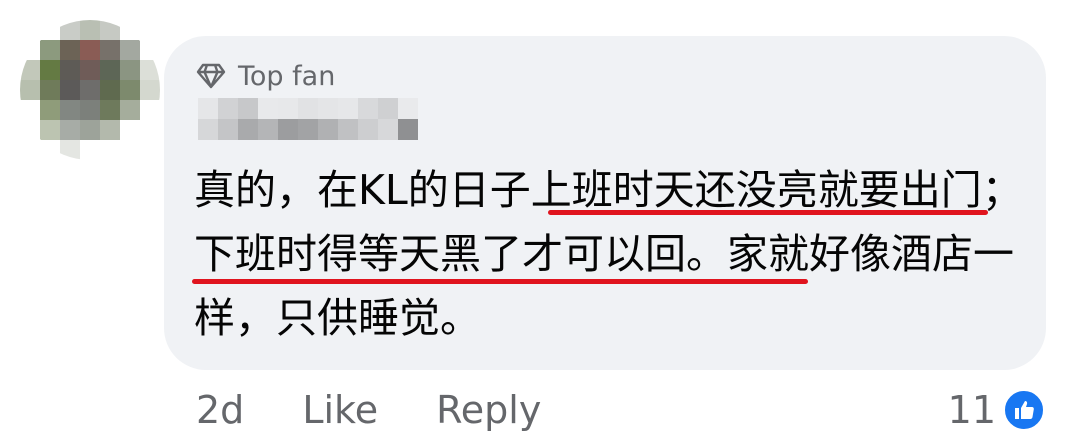 The height and width of the screenshot is (448, 1080). I want to click on diamond-icon, so click(211, 76).